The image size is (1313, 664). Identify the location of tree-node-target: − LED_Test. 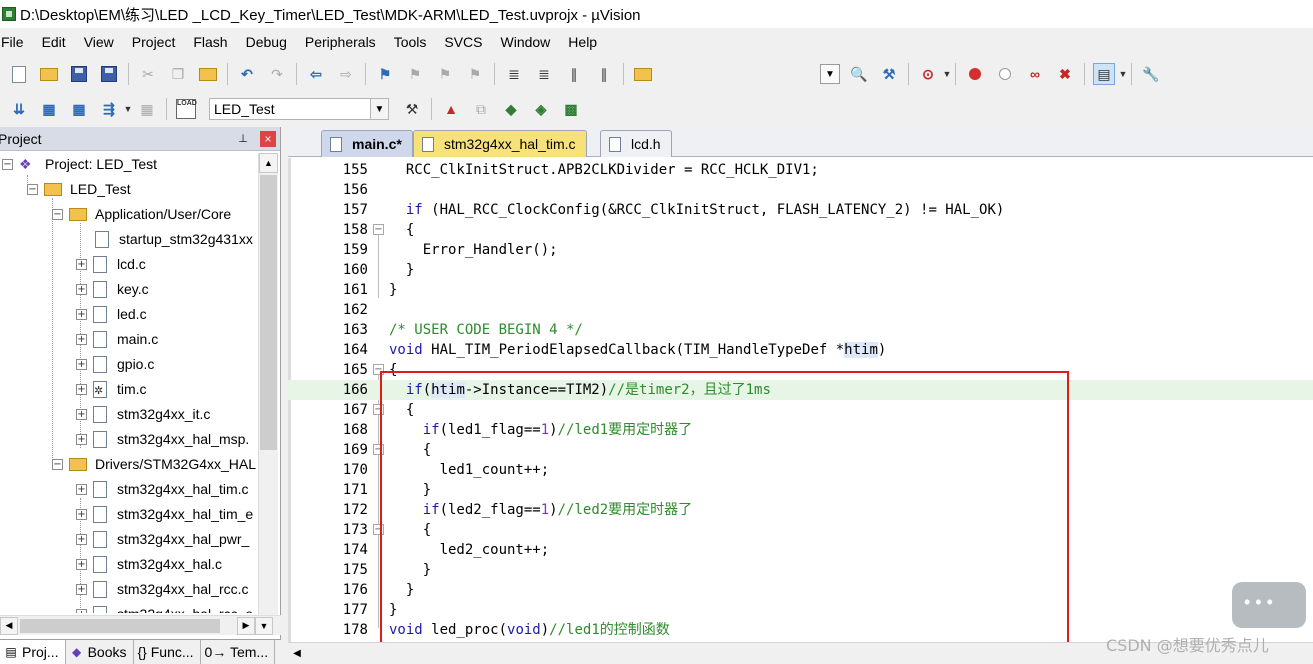
(79, 189).